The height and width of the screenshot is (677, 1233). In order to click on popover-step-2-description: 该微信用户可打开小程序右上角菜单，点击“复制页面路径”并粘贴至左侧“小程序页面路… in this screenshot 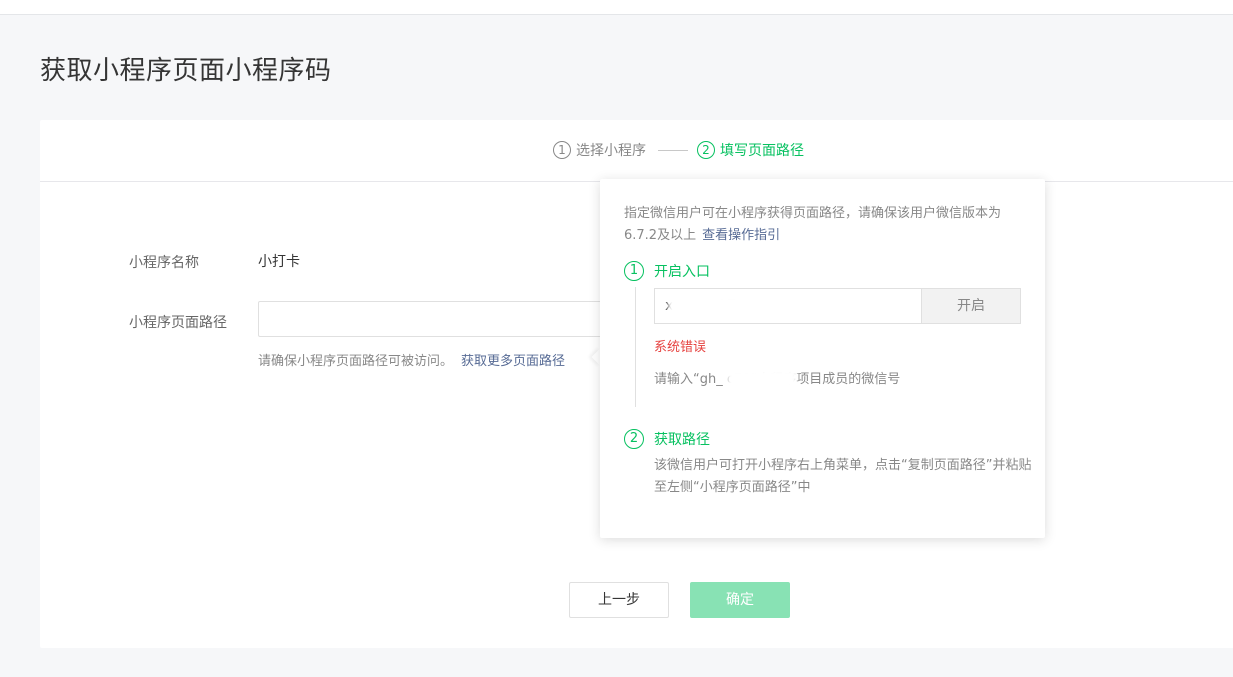, I will do `click(843, 476)`.